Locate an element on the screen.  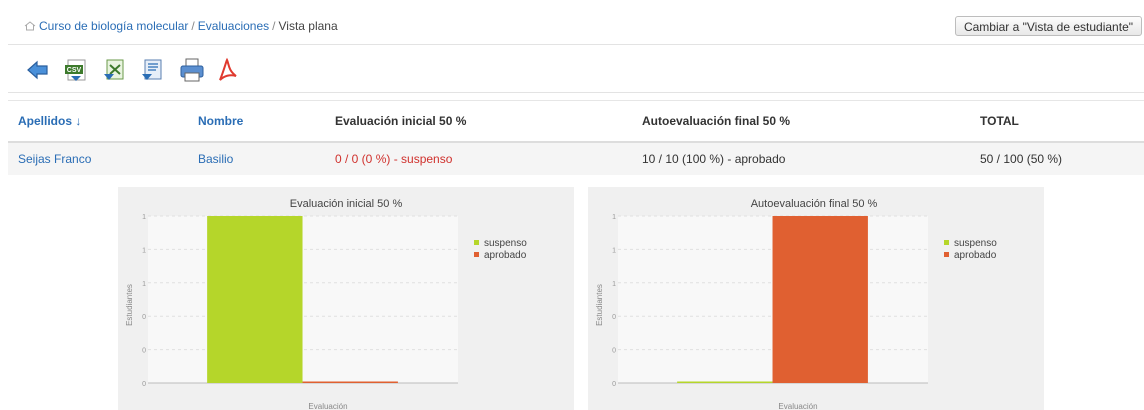
cell-total: 50 / 100 (50 %) is located at coordinates (1061, 158).